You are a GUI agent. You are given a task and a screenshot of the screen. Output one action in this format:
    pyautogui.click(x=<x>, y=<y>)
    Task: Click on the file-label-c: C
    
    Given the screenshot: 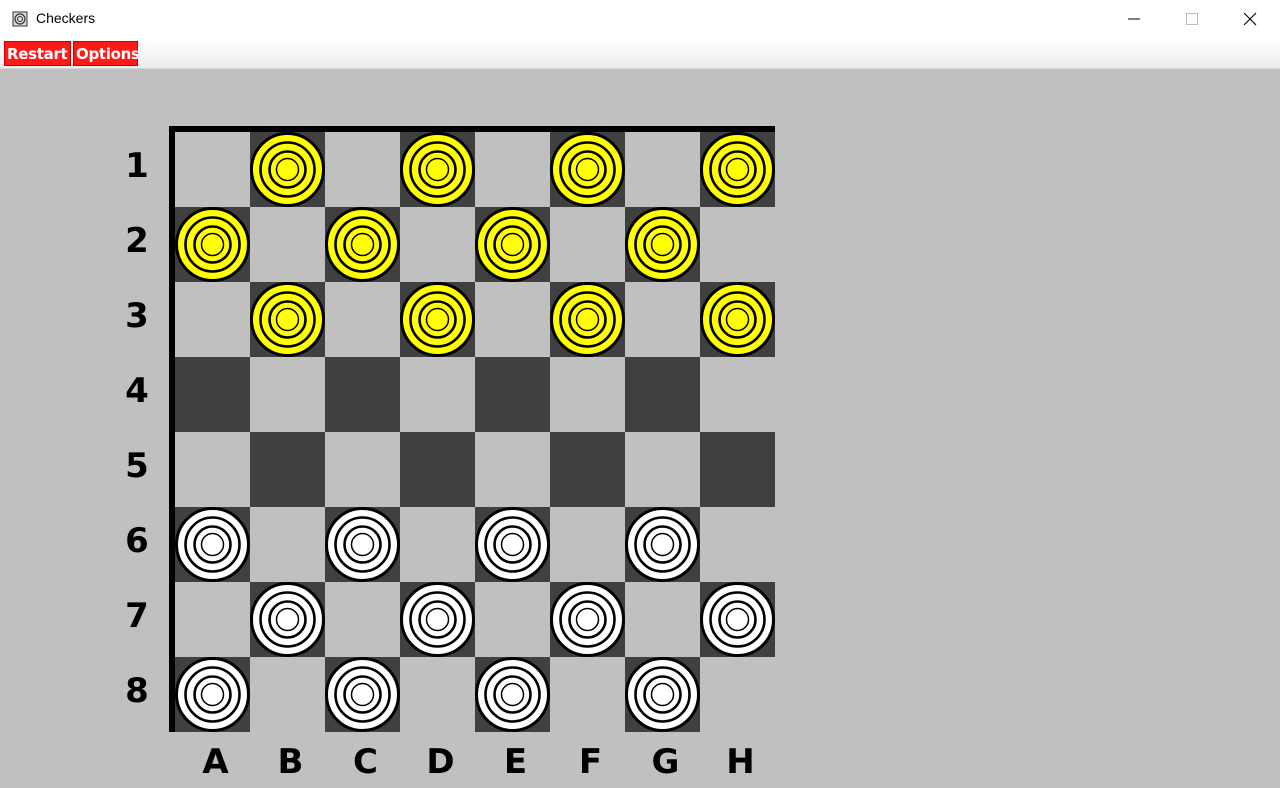 What is the action you would take?
    pyautogui.click(x=365, y=762)
    